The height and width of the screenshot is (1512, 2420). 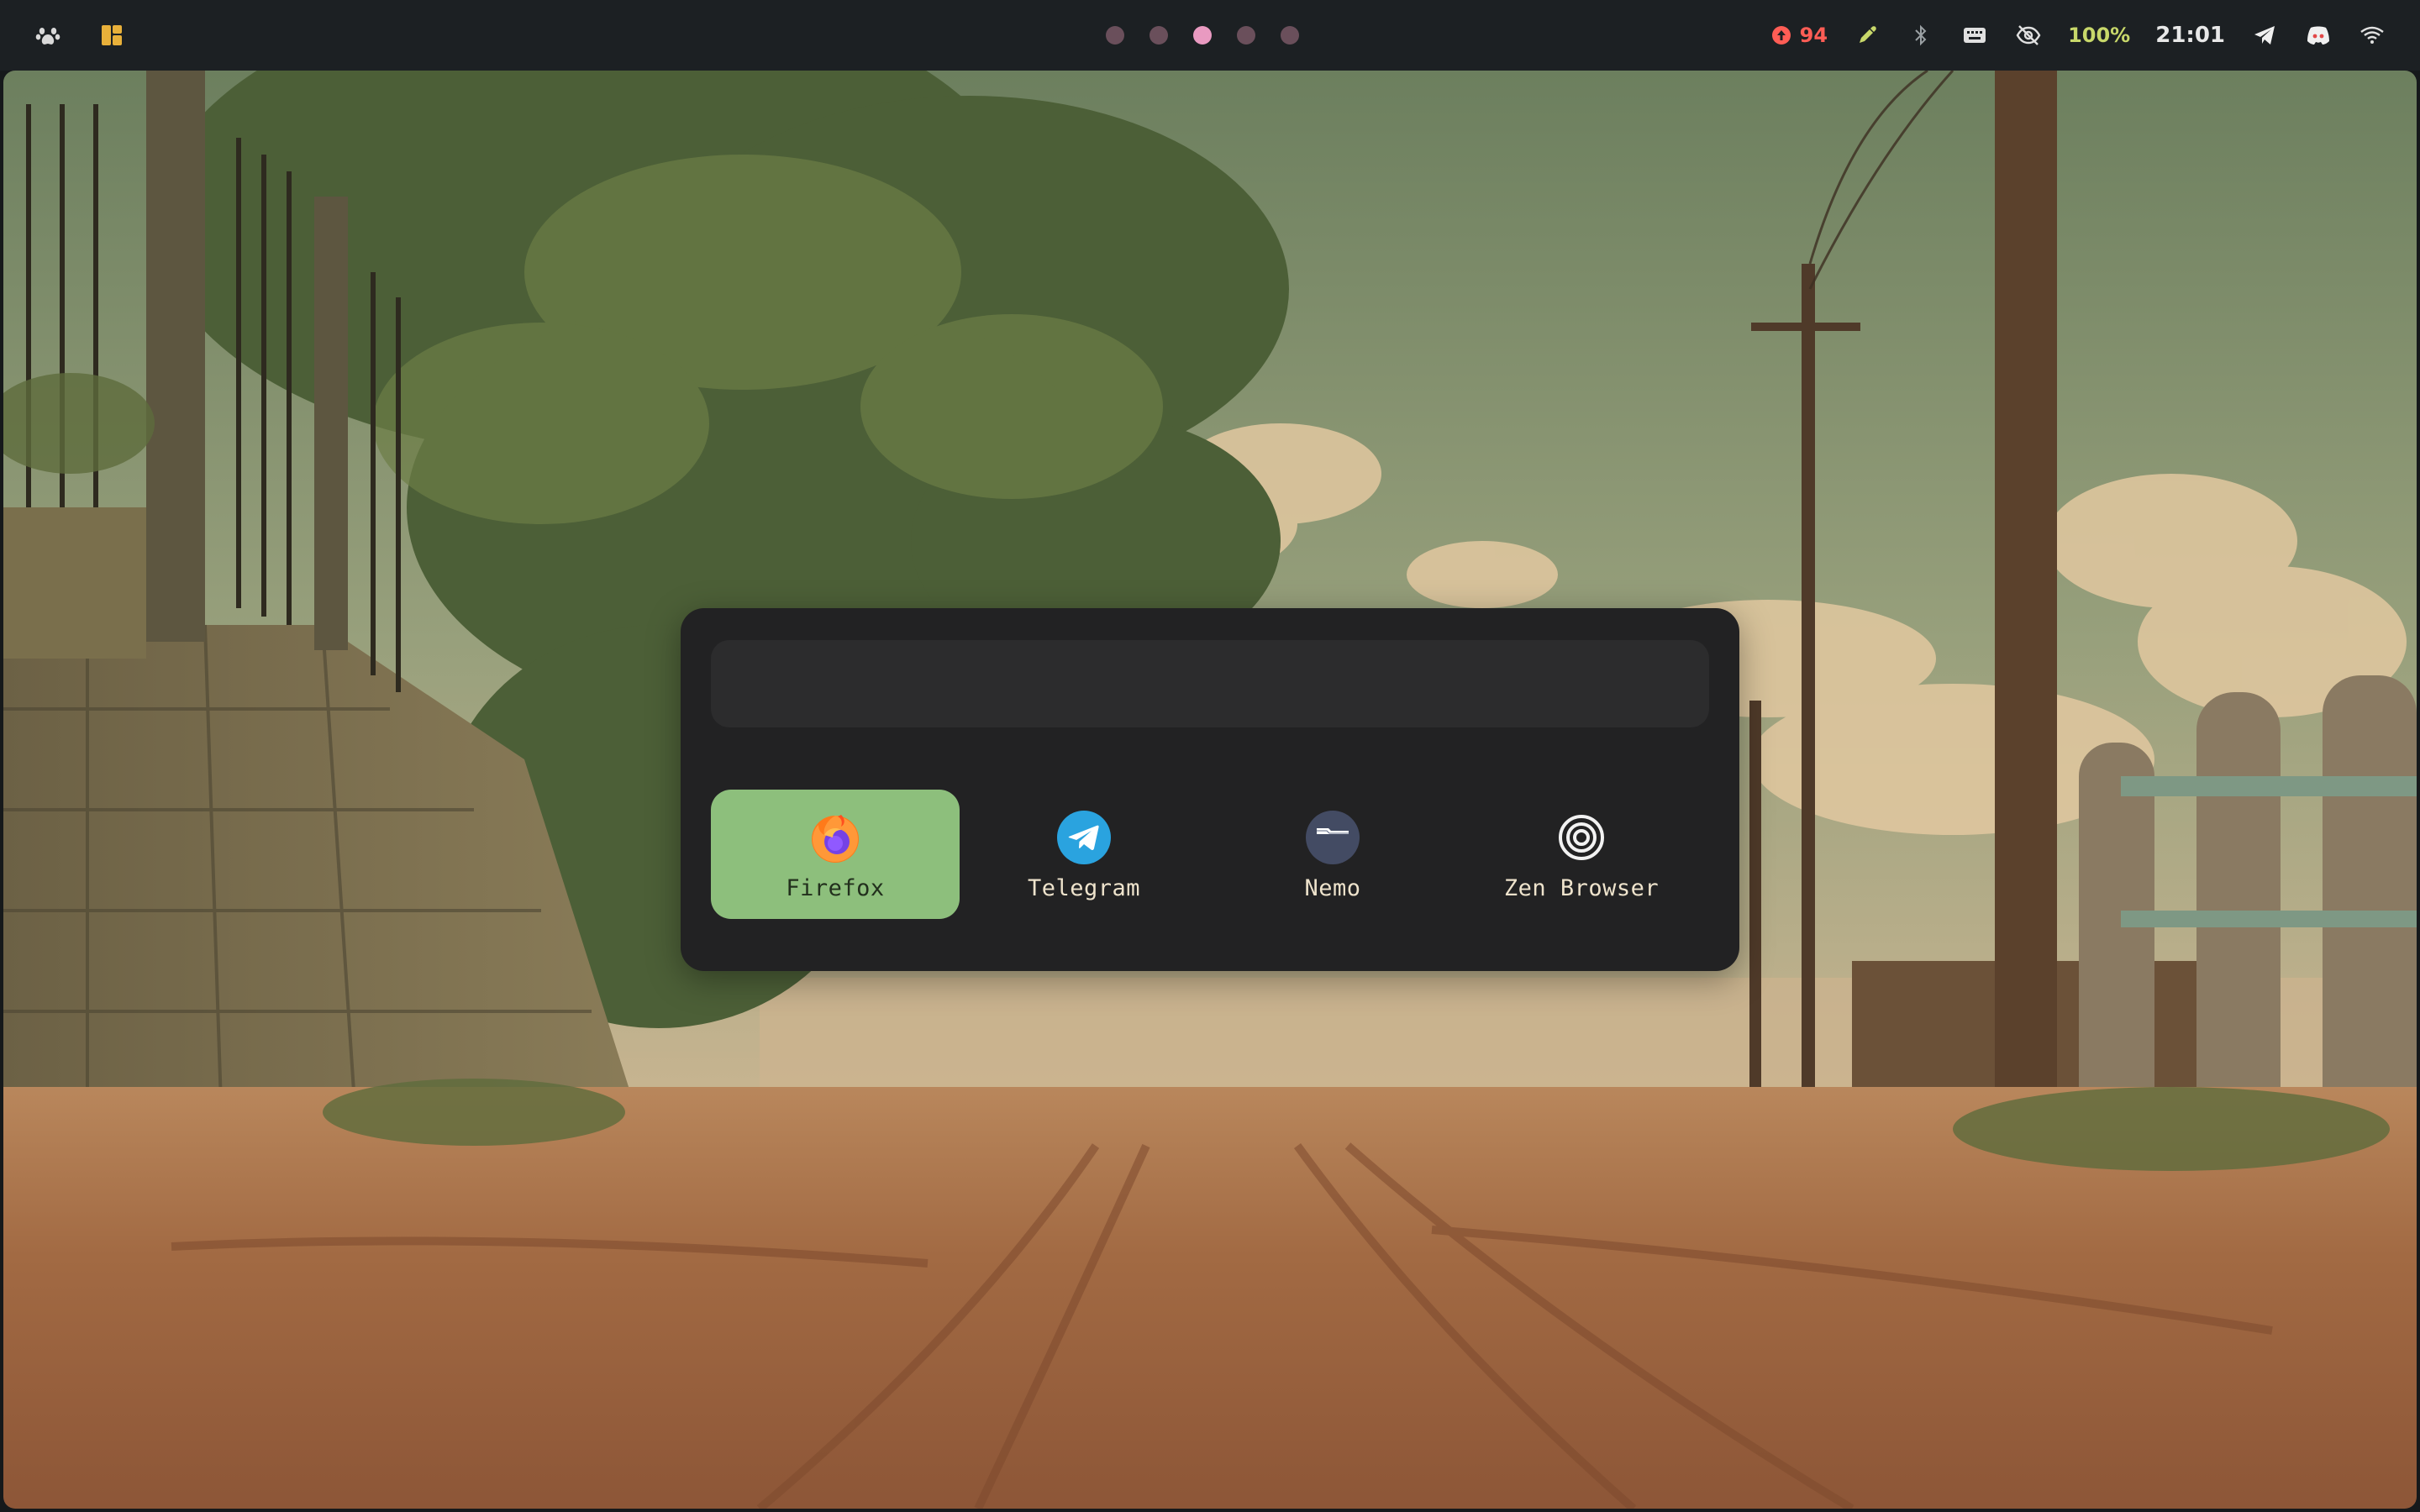 I want to click on dashboard-layout-icon, so click(x=112, y=35).